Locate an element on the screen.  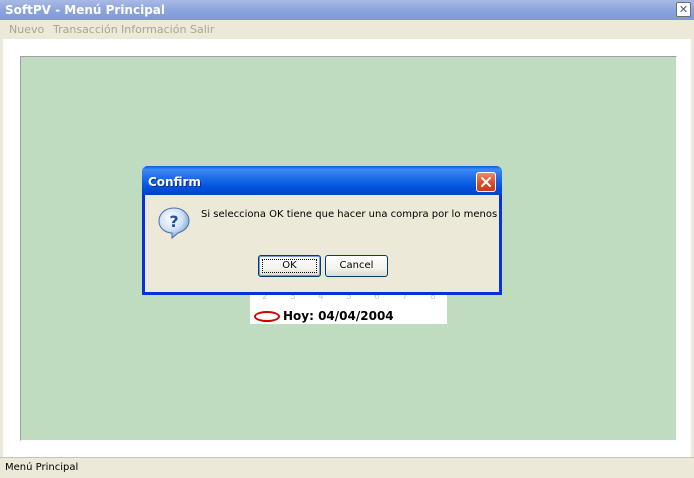
today-label: Hoy: 04/04/2004 is located at coordinates (338, 316).